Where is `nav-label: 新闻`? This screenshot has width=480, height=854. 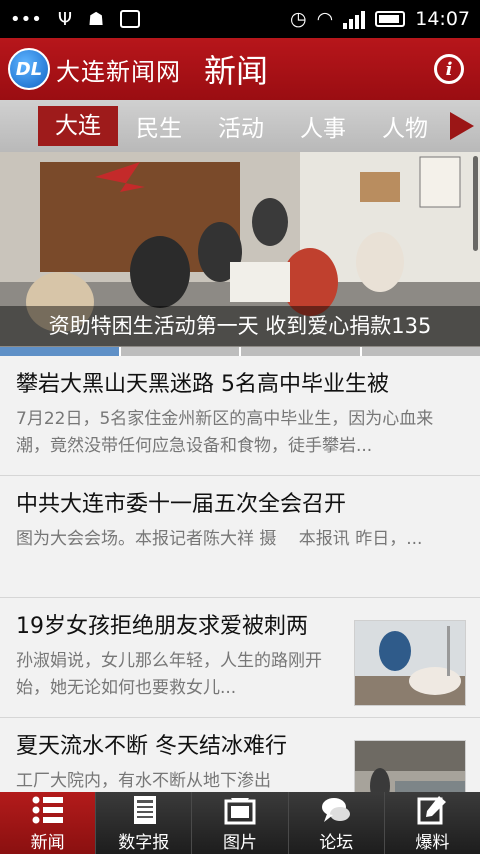 nav-label: 新闻 is located at coordinates (47, 842).